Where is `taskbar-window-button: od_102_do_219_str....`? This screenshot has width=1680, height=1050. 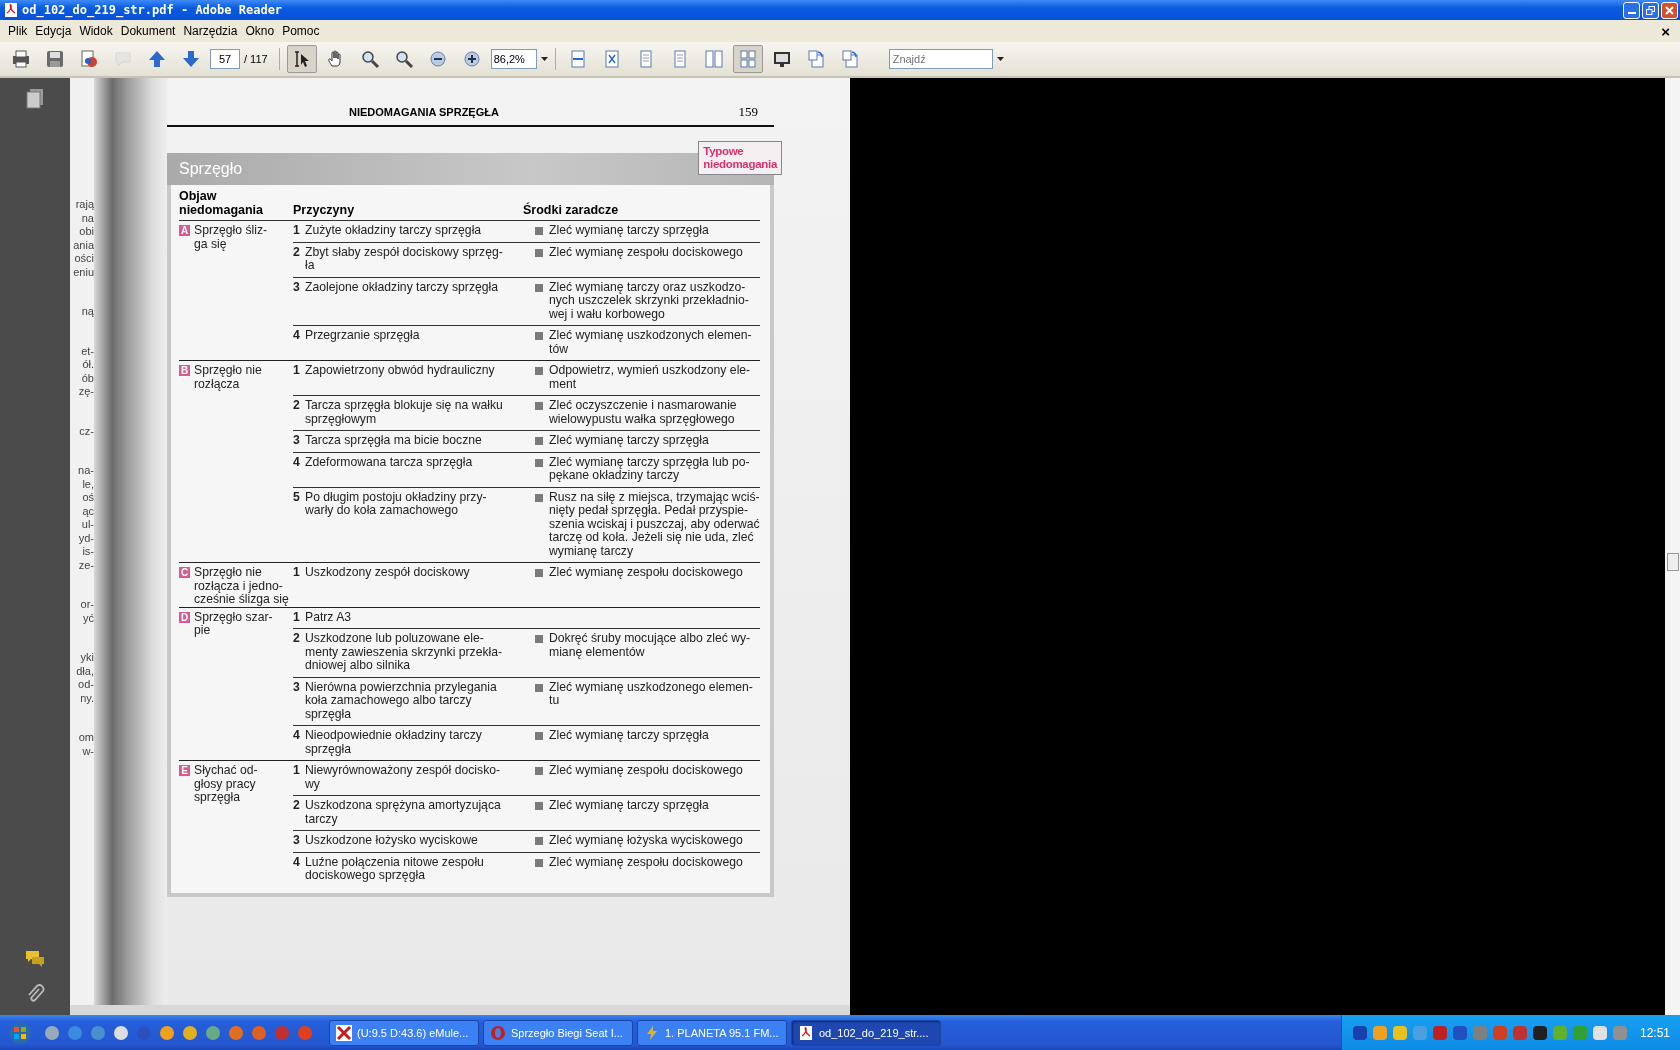 taskbar-window-button: od_102_do_219_str.... is located at coordinates (866, 1032).